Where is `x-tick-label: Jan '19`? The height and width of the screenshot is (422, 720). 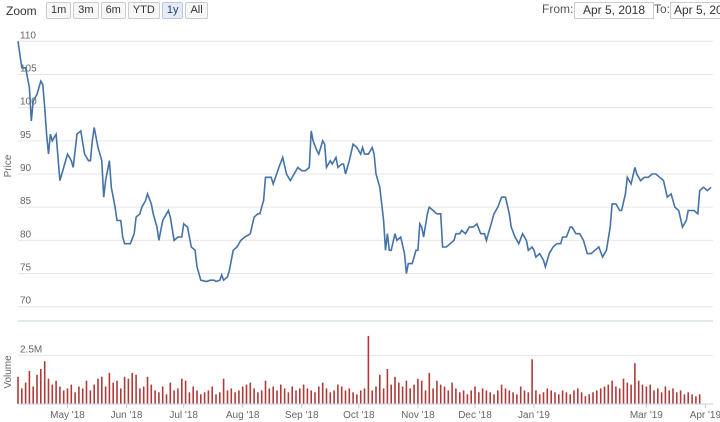 x-tick-label: Jan '19 is located at coordinates (534, 415).